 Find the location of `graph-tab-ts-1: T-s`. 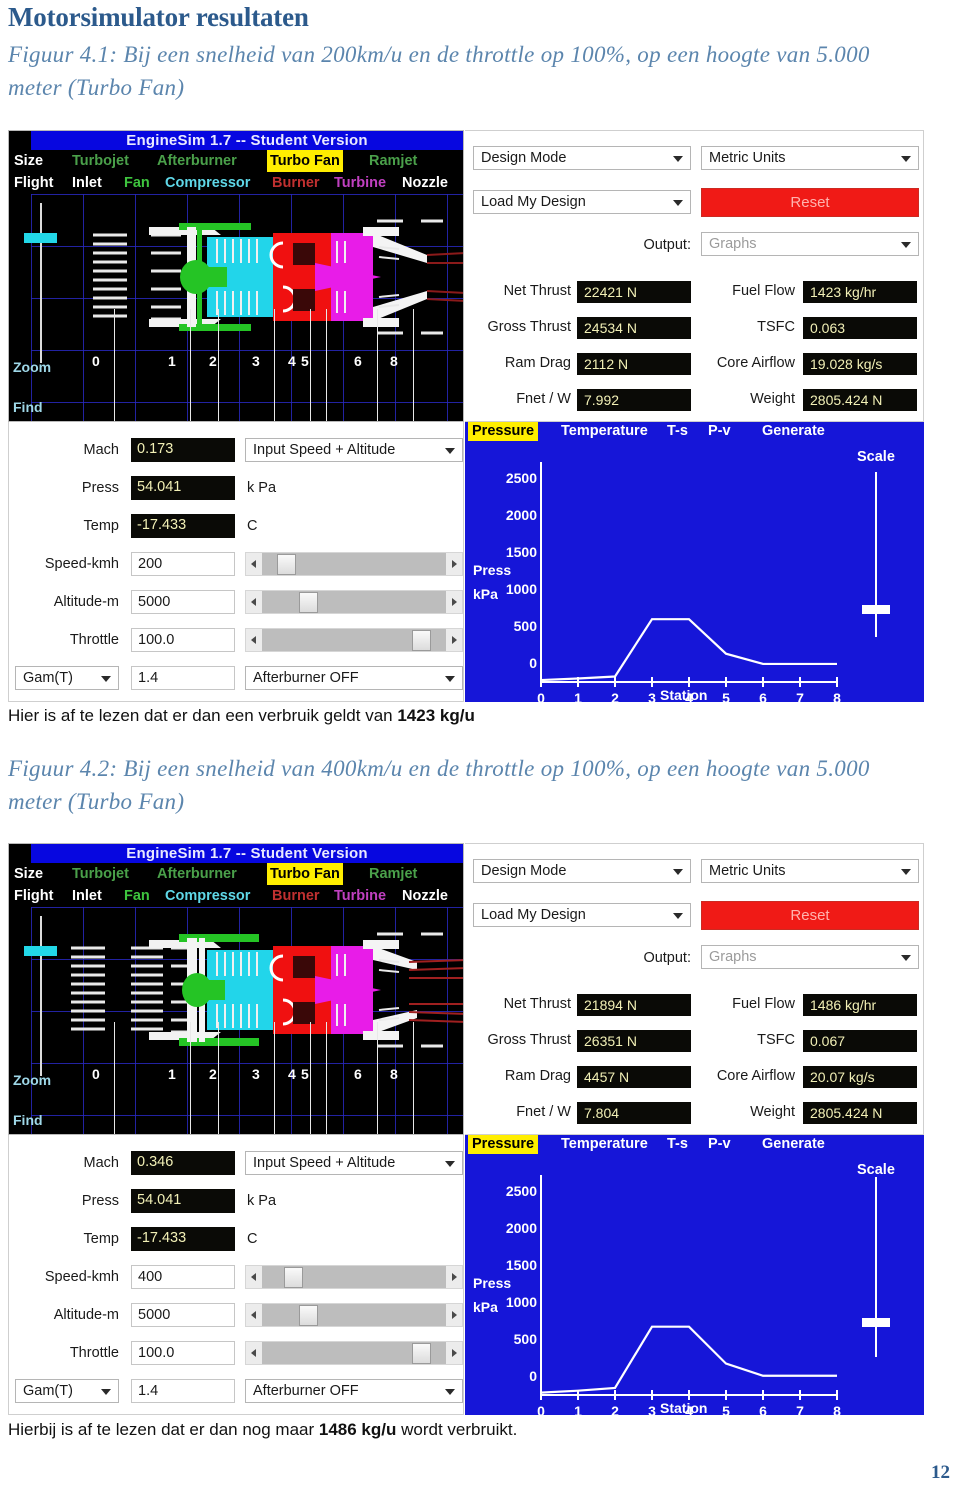

graph-tab-ts-1: T-s is located at coordinates (677, 431).